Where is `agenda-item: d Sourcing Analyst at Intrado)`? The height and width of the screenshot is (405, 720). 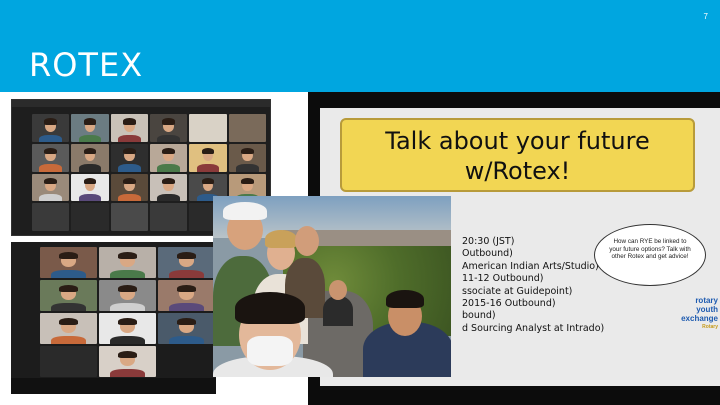 agenda-item: d Sourcing Analyst at Intrado) is located at coordinates (533, 328).